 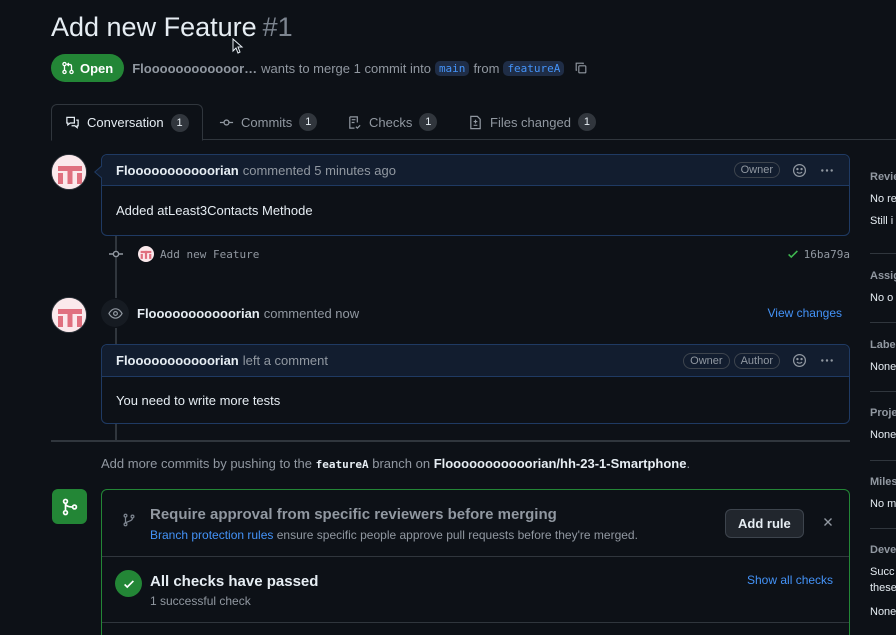 I want to click on file-diff-icon, so click(x=475, y=122).